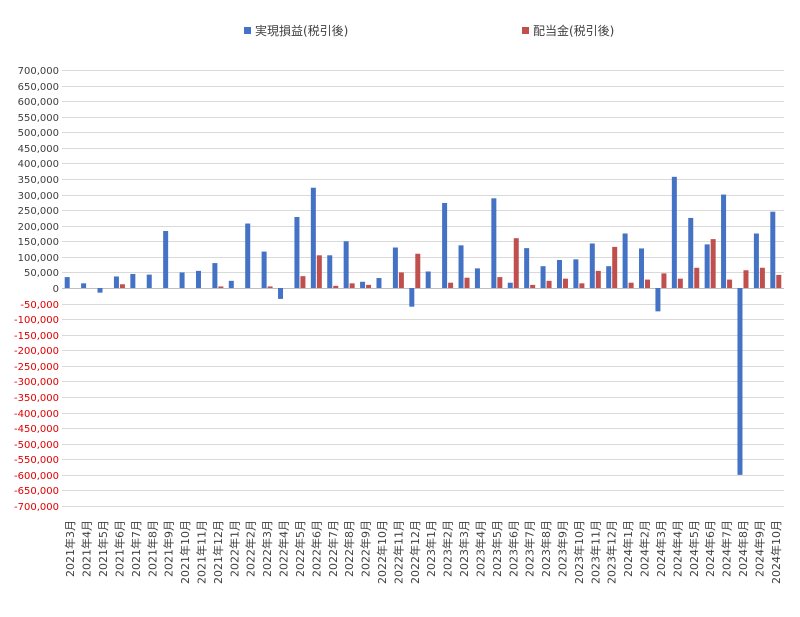 The height and width of the screenshot is (617, 800). I want to click on y-tick-label: -150,000, so click(36, 336).